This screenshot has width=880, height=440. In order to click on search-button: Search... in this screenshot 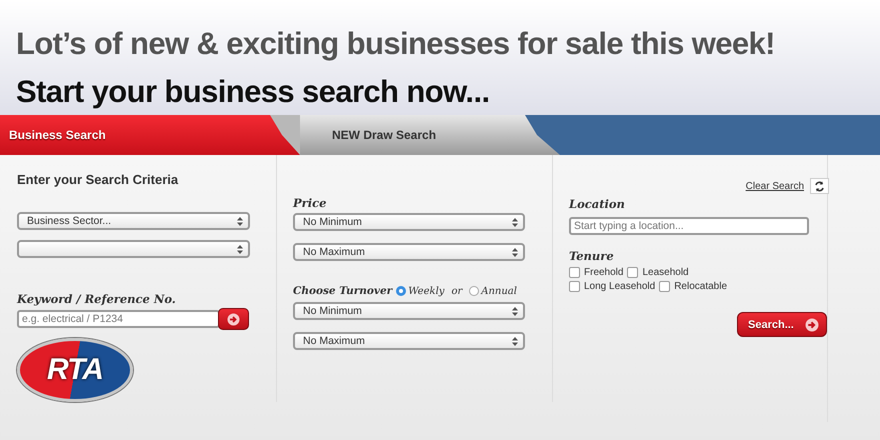, I will do `click(782, 324)`.